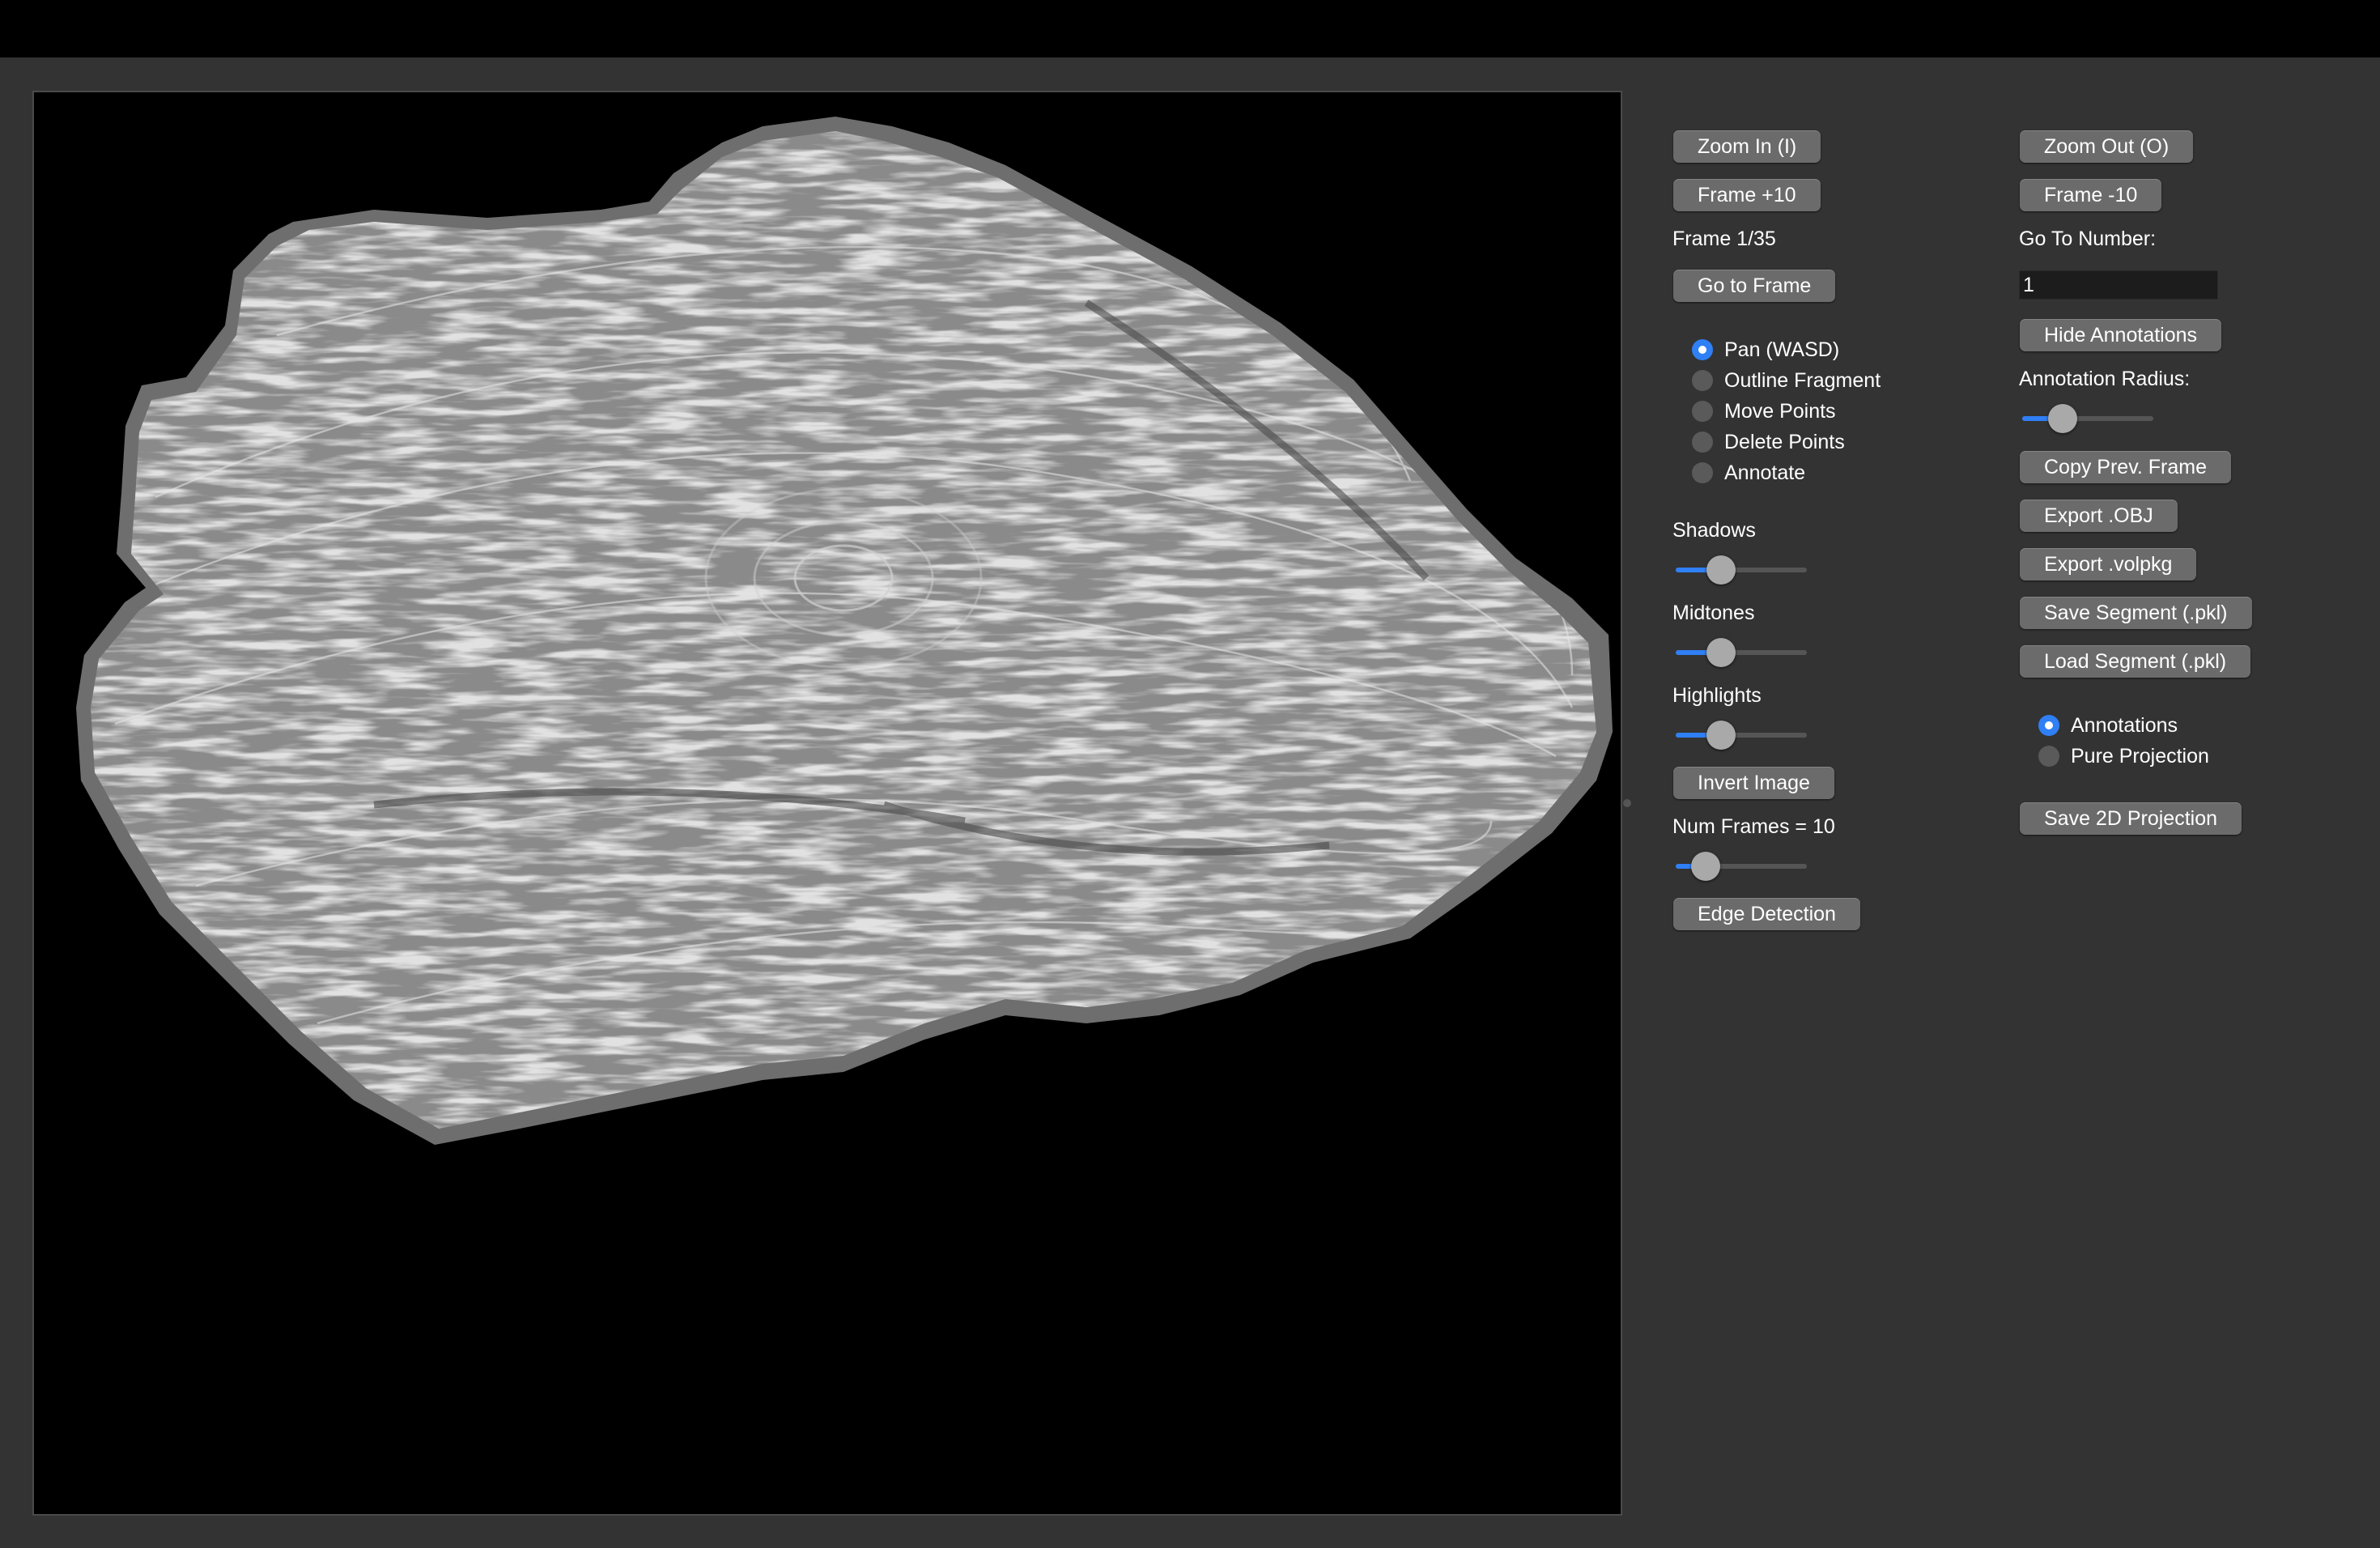 The image size is (2380, 1548). What do you see at coordinates (1627, 803) in the screenshot?
I see `splitter-handle` at bounding box center [1627, 803].